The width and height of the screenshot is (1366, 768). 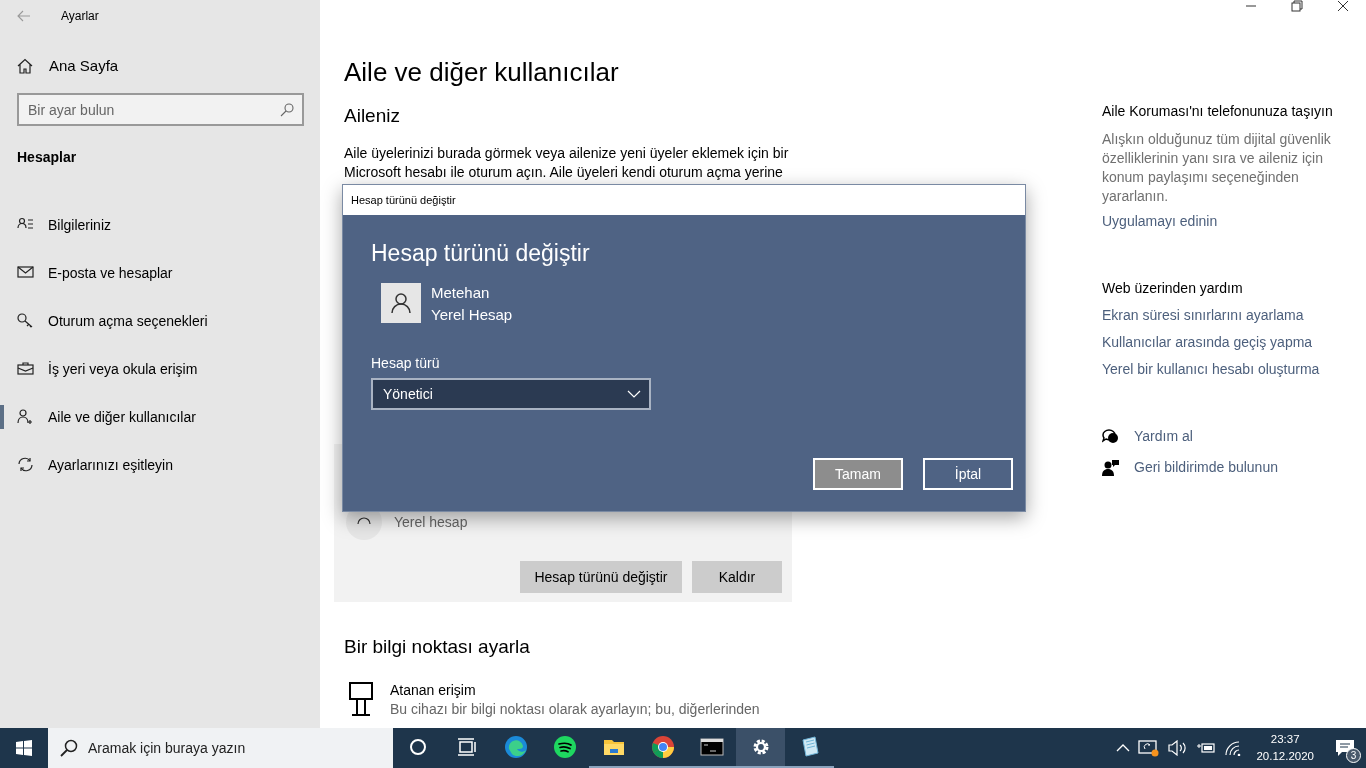 I want to click on person-add-icon, so click(x=25, y=417).